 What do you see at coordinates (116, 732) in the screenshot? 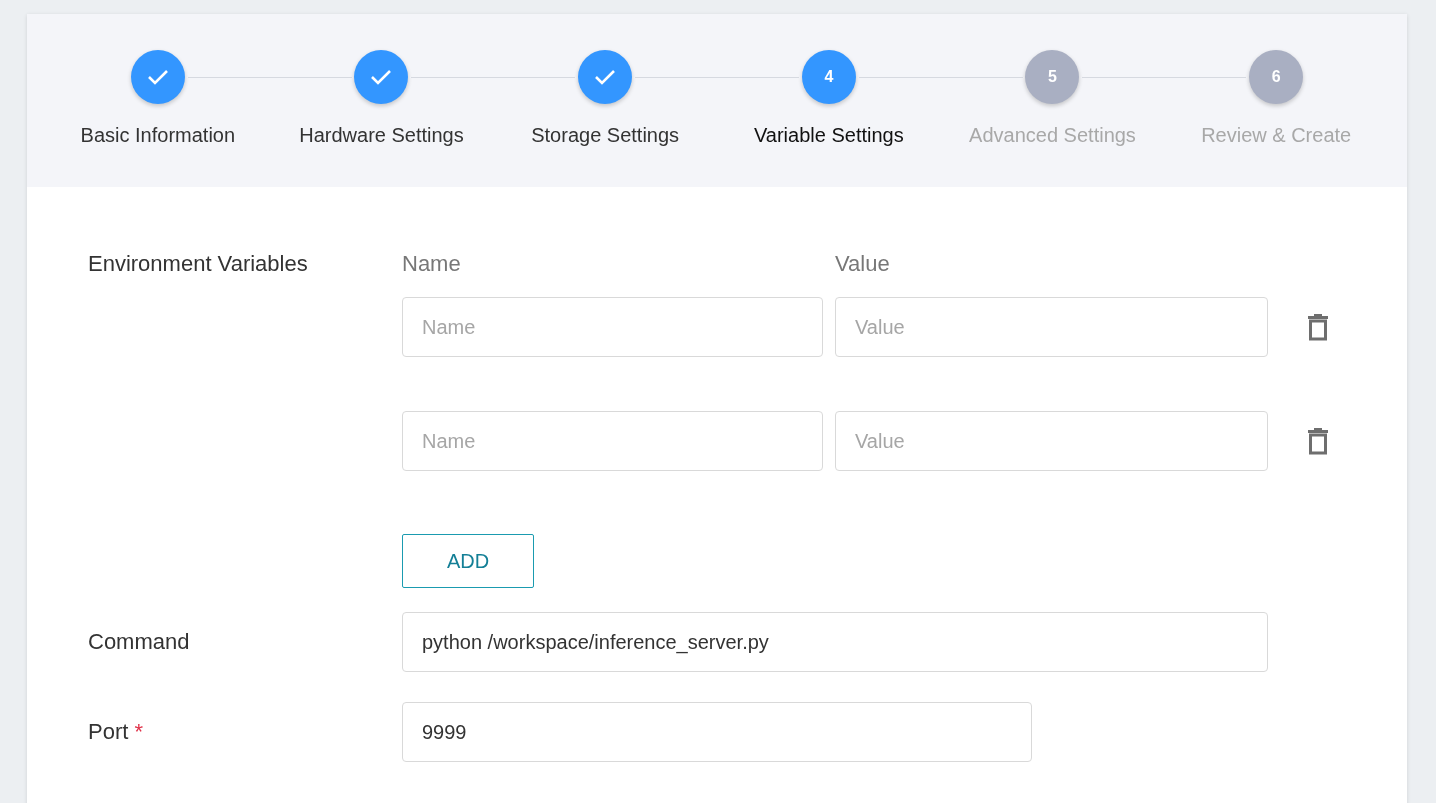
I see `field-label: Port *` at bounding box center [116, 732].